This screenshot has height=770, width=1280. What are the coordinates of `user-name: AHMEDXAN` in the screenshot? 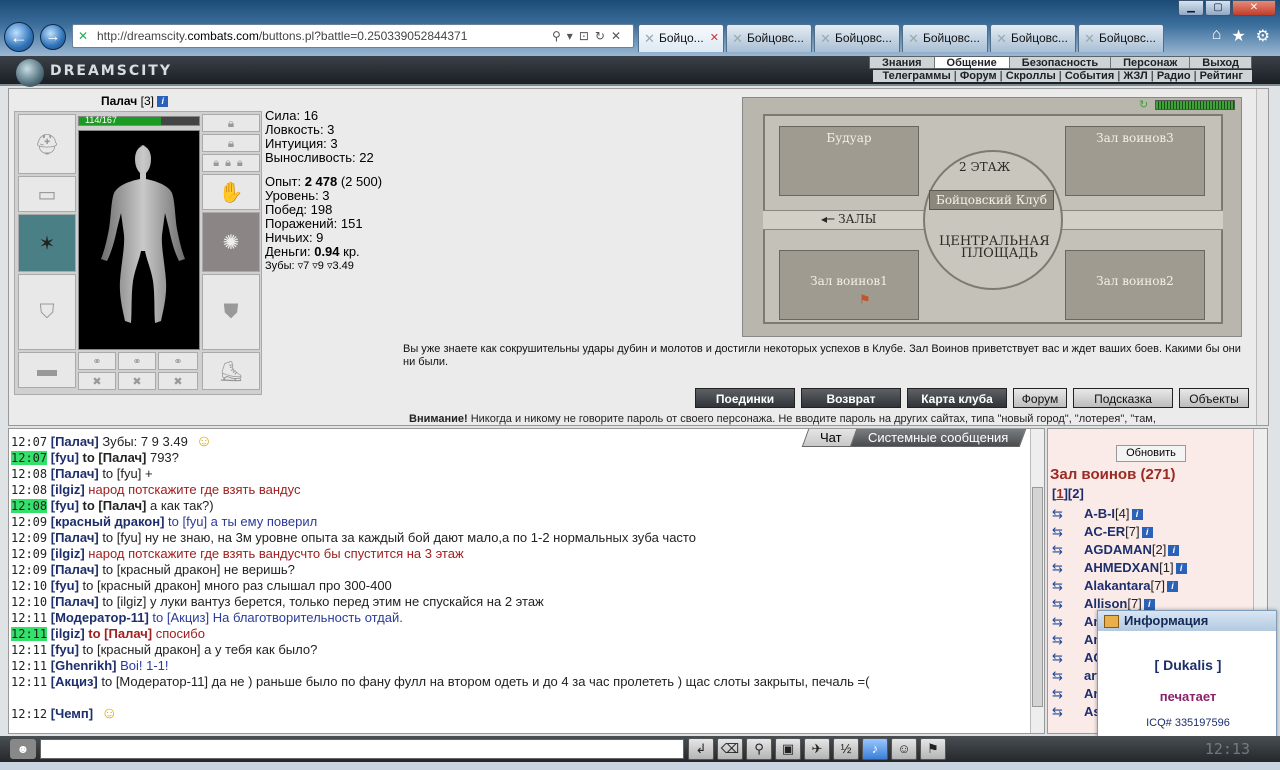 It's located at (1121, 567).